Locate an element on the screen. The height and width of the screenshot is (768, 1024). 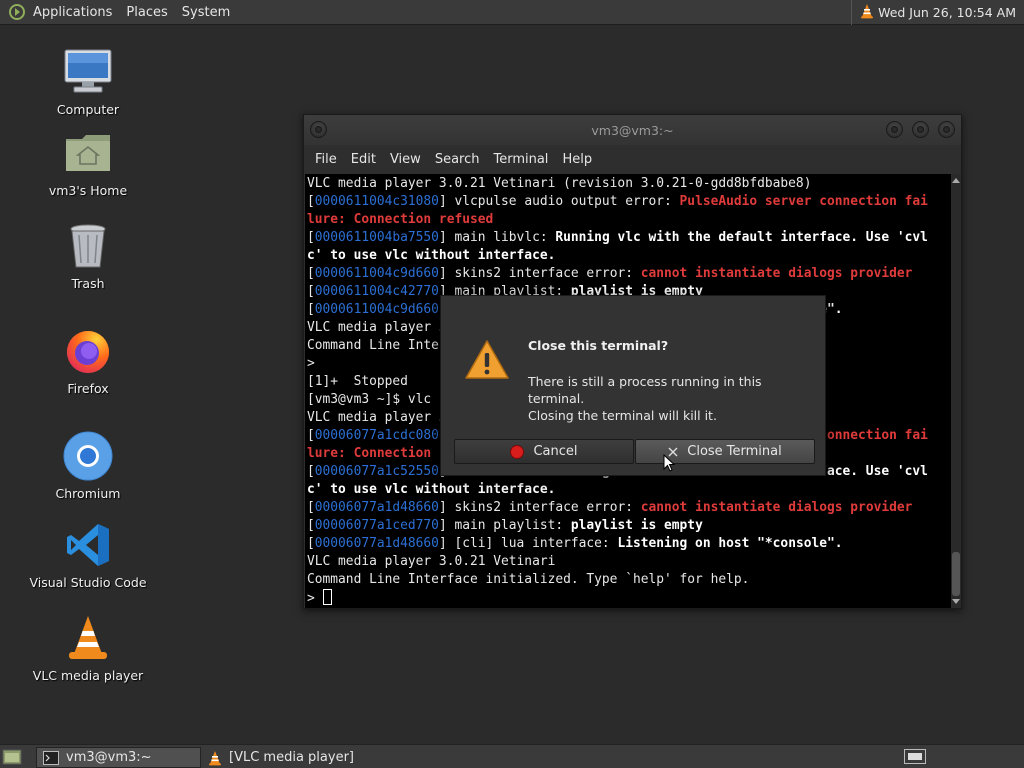
terminal-line: c' to use vlc without interface. is located at coordinates (629, 256).